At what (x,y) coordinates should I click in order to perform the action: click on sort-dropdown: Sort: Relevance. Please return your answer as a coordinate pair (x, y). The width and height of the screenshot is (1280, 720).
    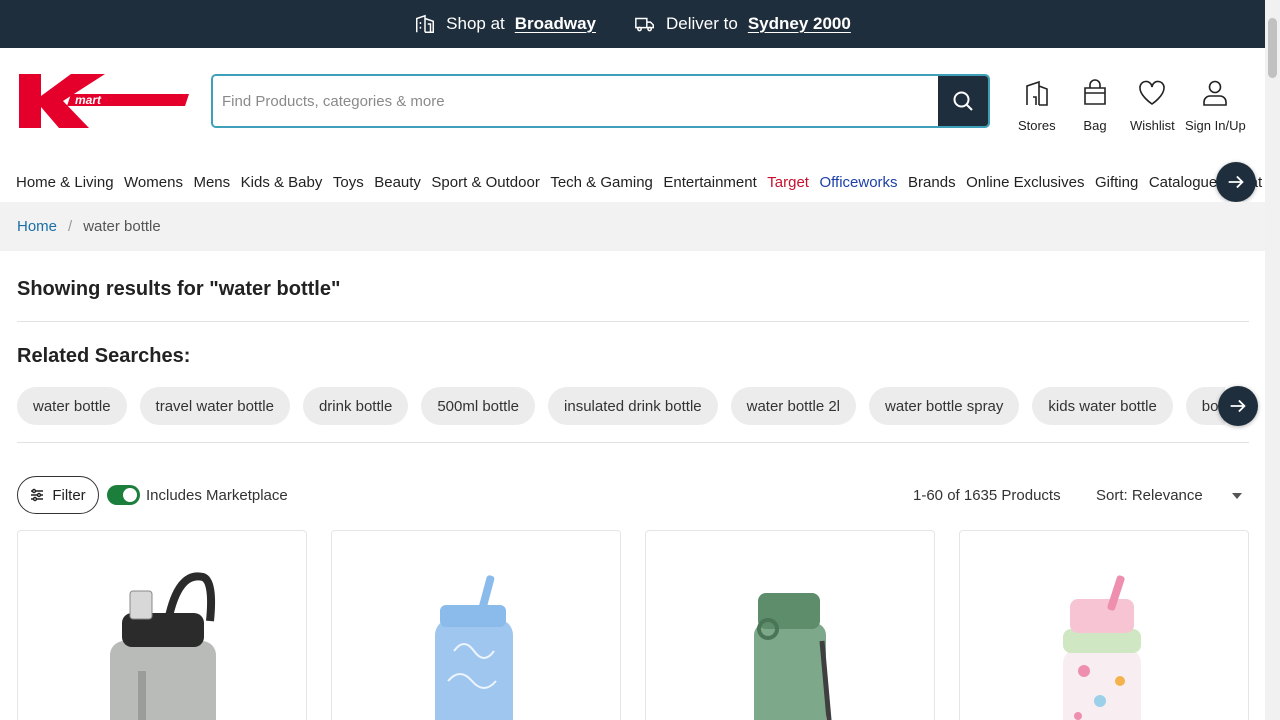
    Looking at the image, I should click on (1170, 495).